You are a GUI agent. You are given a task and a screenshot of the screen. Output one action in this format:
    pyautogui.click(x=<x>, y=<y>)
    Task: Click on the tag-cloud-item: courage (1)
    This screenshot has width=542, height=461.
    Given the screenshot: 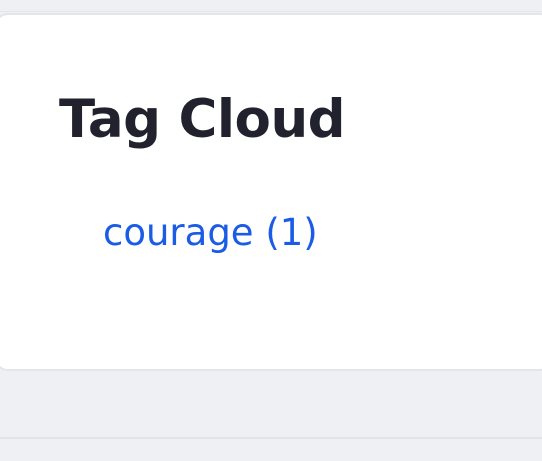 What is the action you would take?
    pyautogui.click(x=210, y=233)
    